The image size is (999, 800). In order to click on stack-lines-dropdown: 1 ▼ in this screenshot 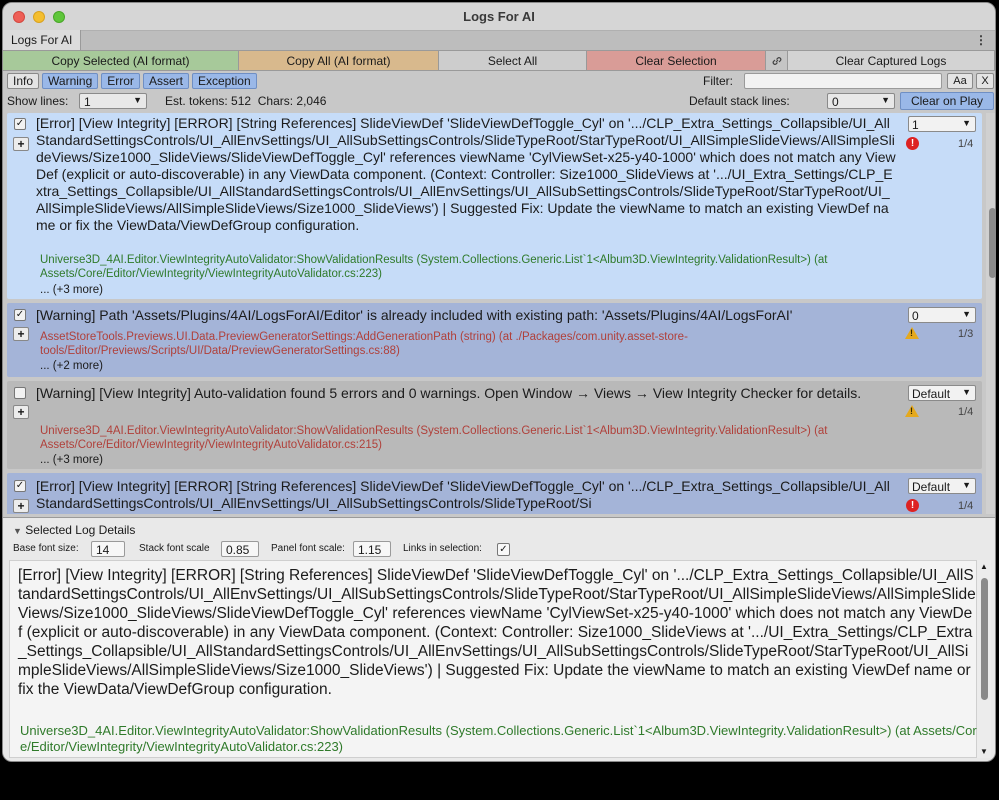, I will do `click(942, 124)`.